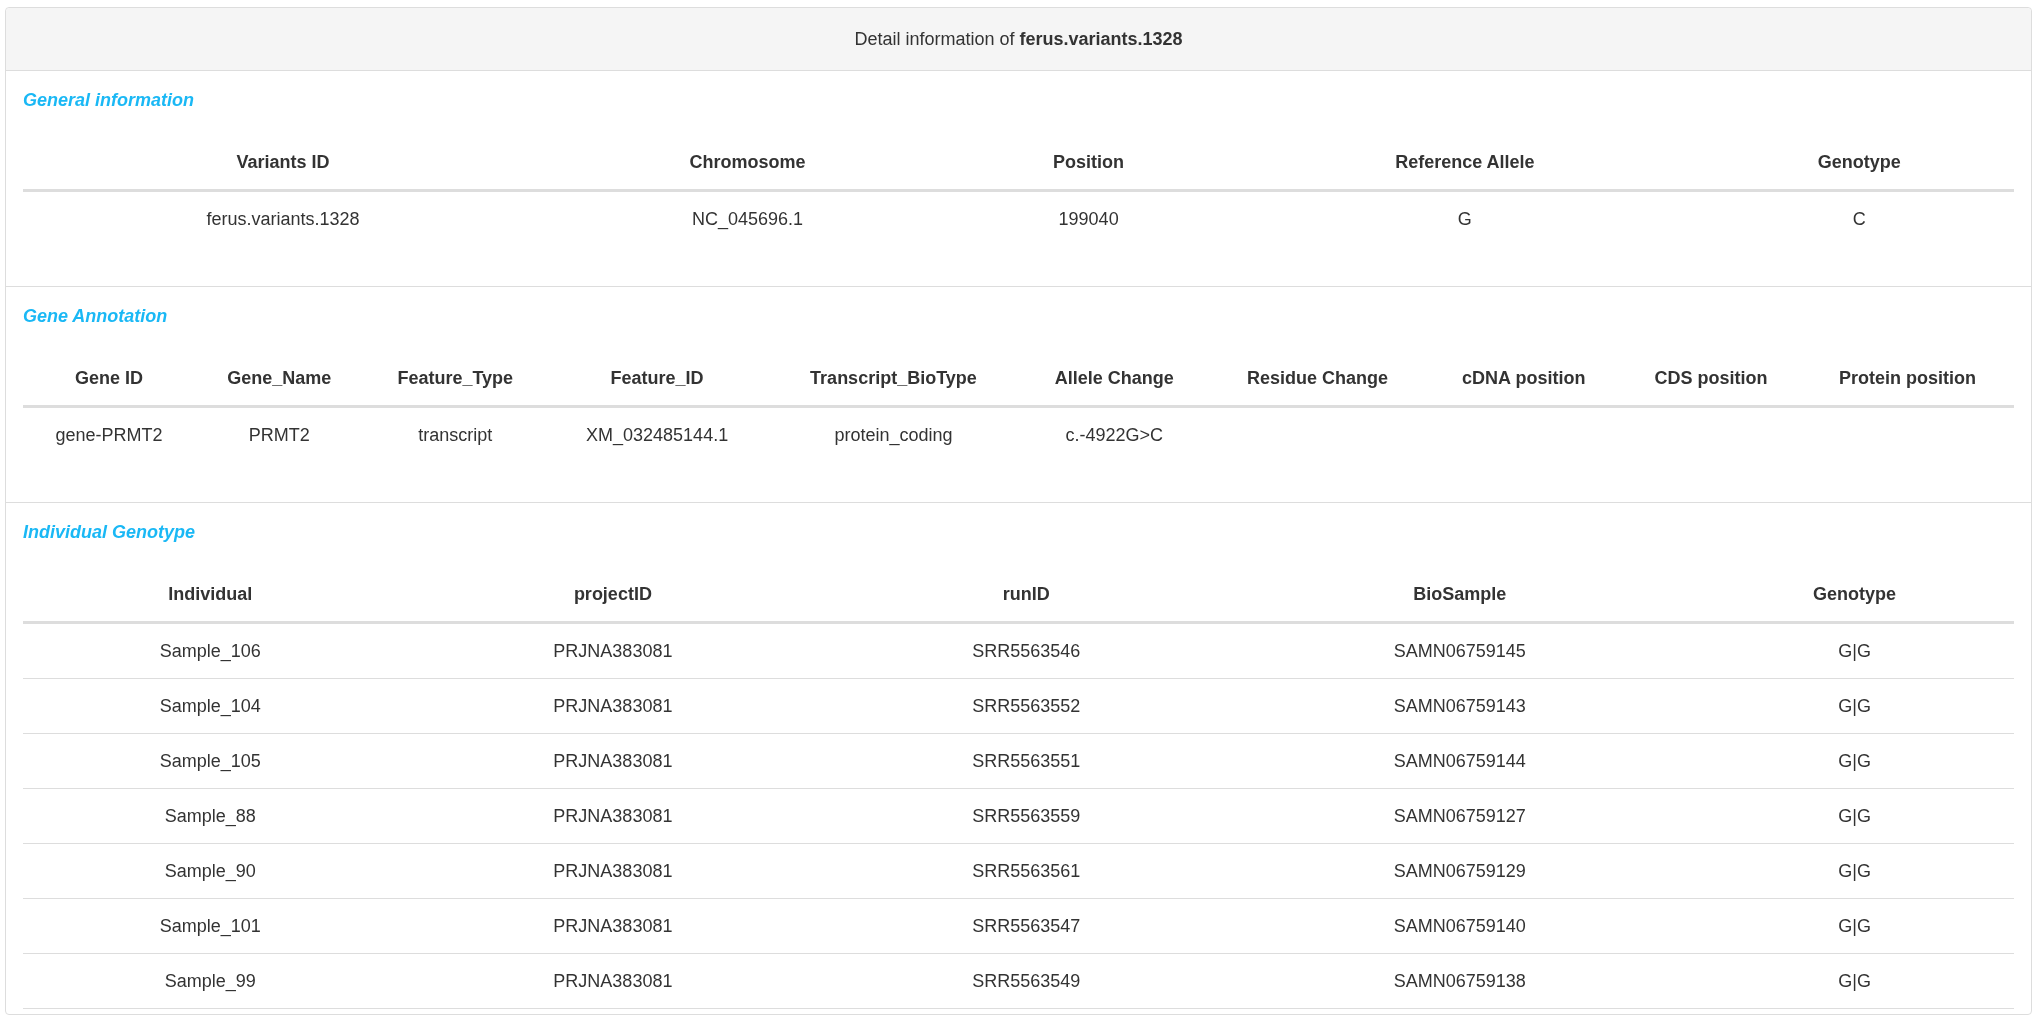 Image resolution: width=2037 pixels, height=1015 pixels. Describe the element at coordinates (1026, 593) in the screenshot. I see `column-header: runID` at that location.